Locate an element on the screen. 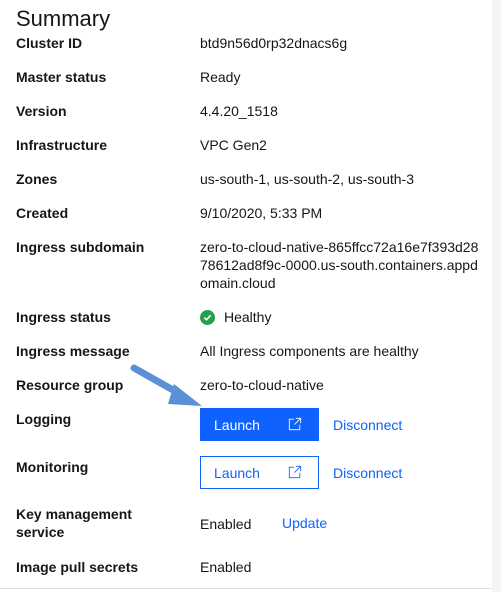  logging-launch-button: Launch is located at coordinates (259, 424).